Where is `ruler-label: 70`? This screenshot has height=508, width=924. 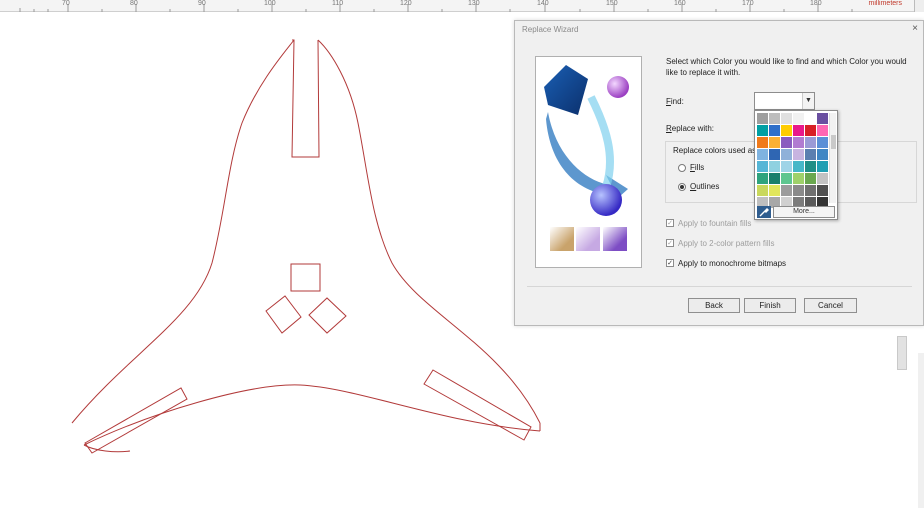
ruler-label: 70 is located at coordinates (66, 3).